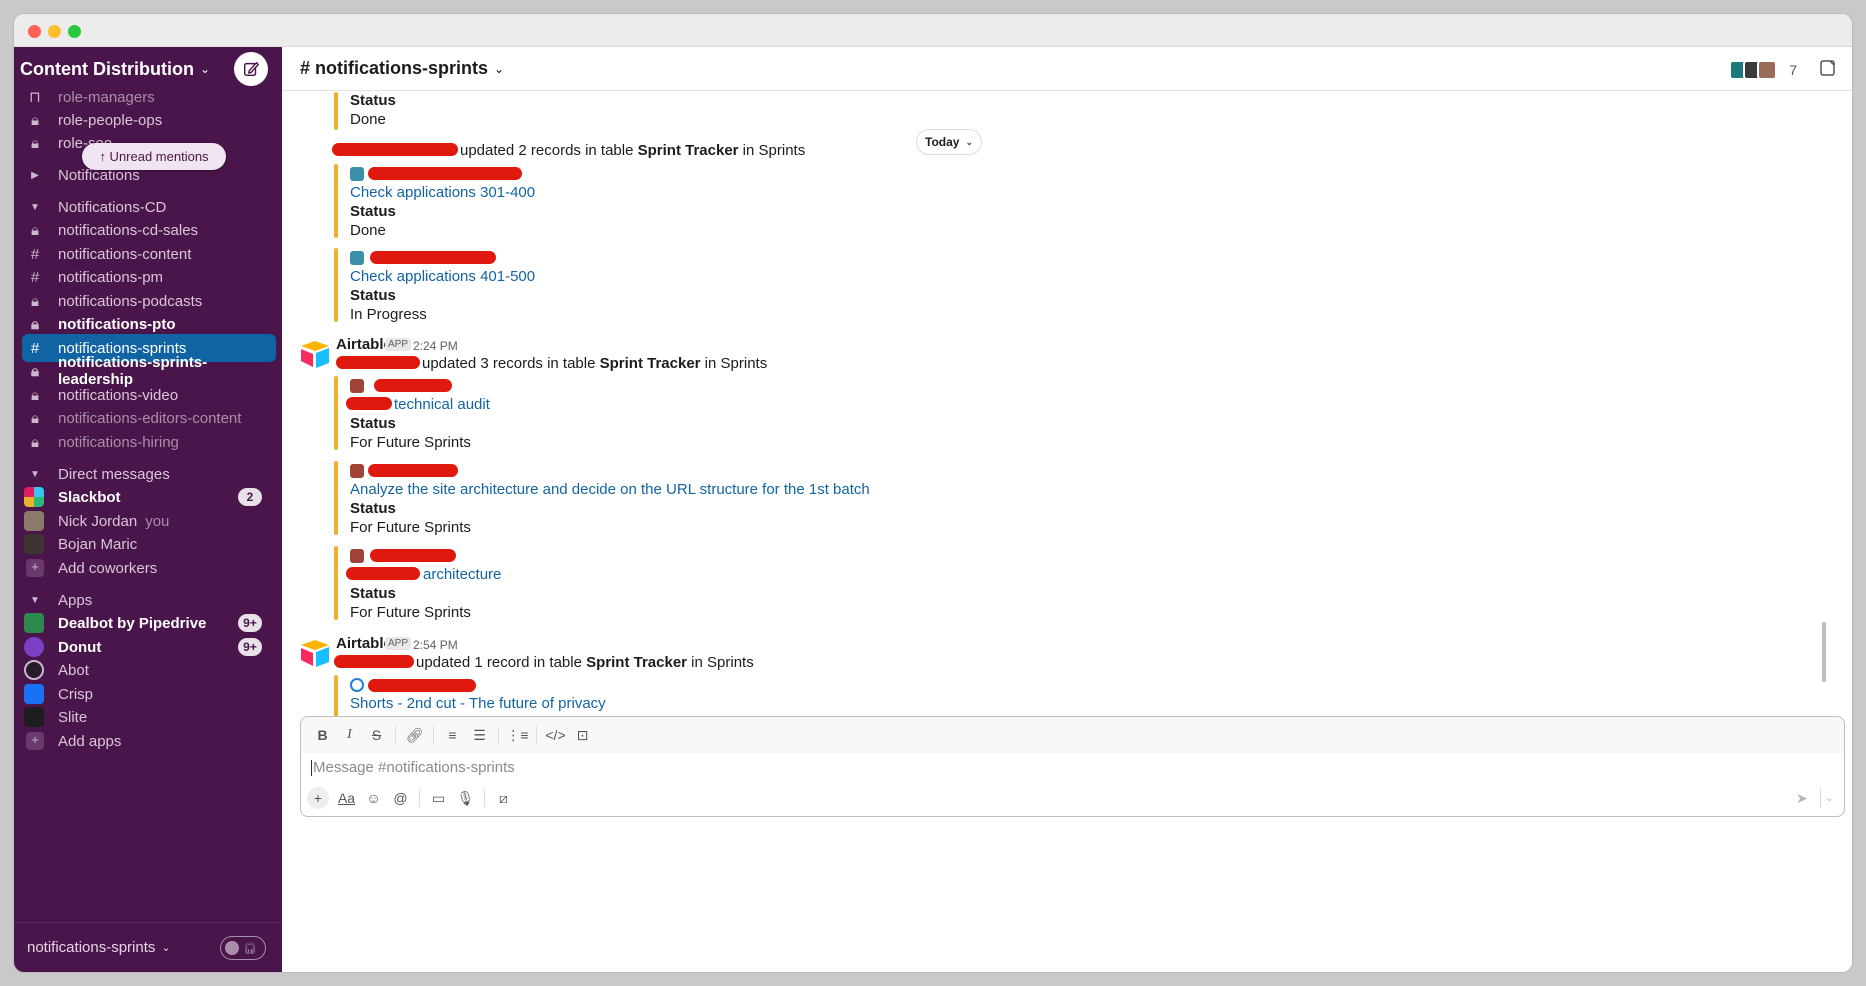 The width and height of the screenshot is (1866, 986). Describe the element at coordinates (118, 395) in the screenshot. I see `sidebar-item-label: notifications-video` at that location.